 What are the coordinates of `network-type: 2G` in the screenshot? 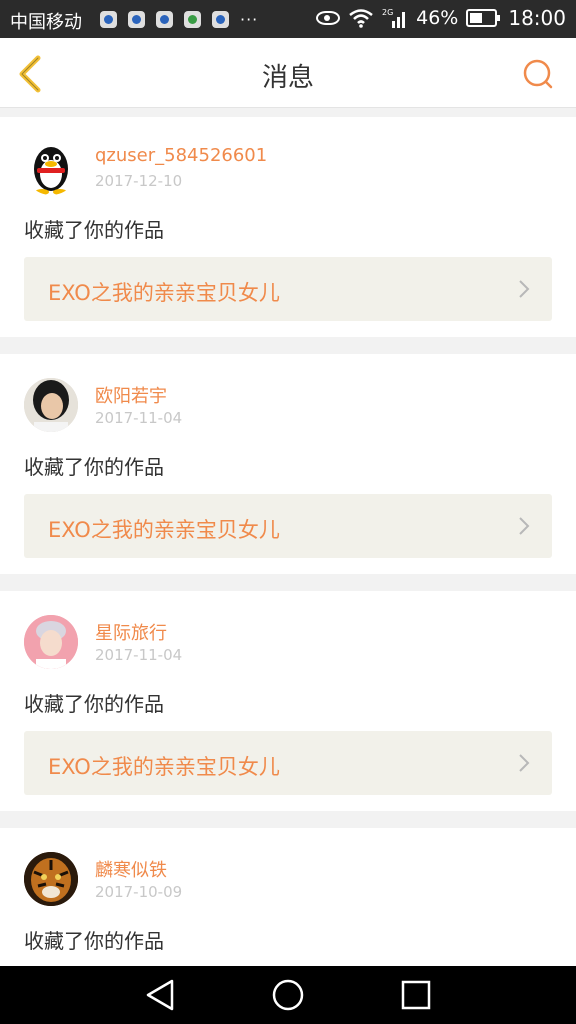 It's located at (387, 12).